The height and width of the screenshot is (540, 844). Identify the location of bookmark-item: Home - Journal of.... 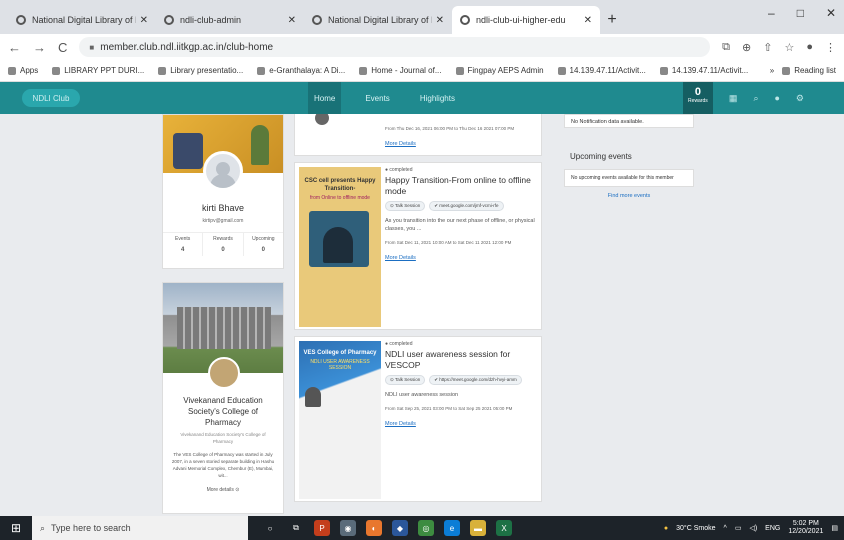
(400, 70).